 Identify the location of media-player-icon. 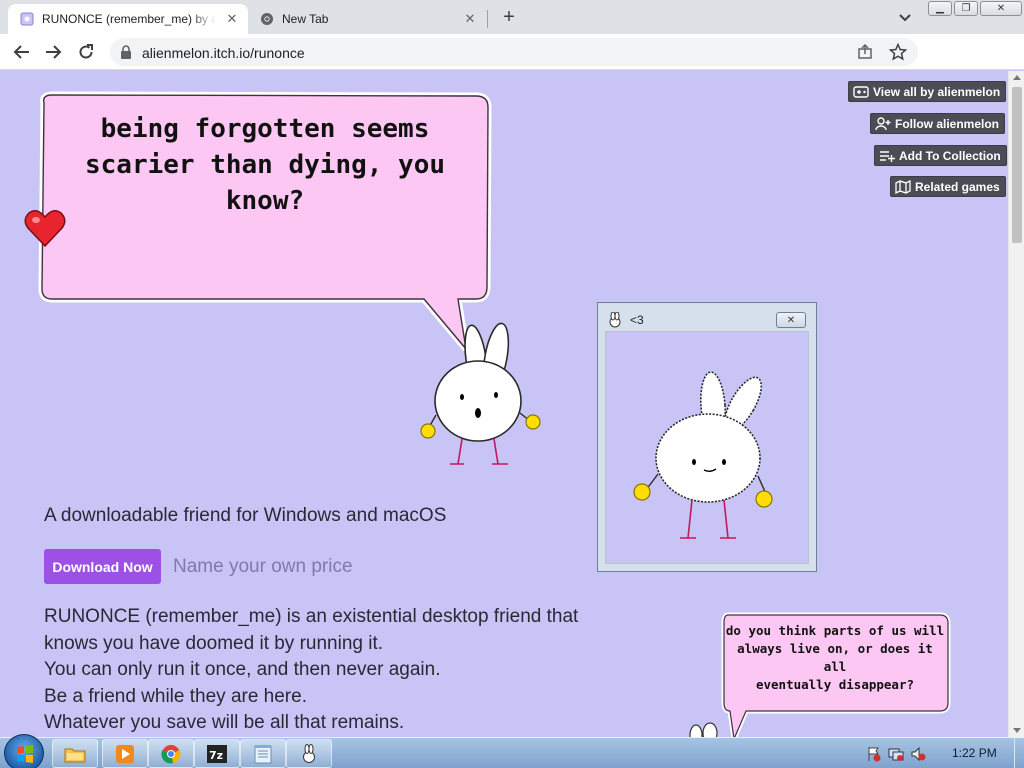
(125, 753).